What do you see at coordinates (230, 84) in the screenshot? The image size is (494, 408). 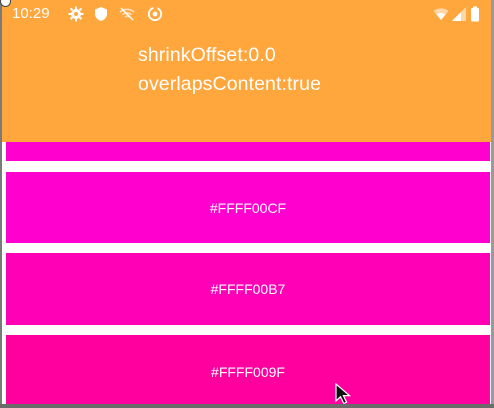 I see `overlaps-content-text: overlapsContent:true` at bounding box center [230, 84].